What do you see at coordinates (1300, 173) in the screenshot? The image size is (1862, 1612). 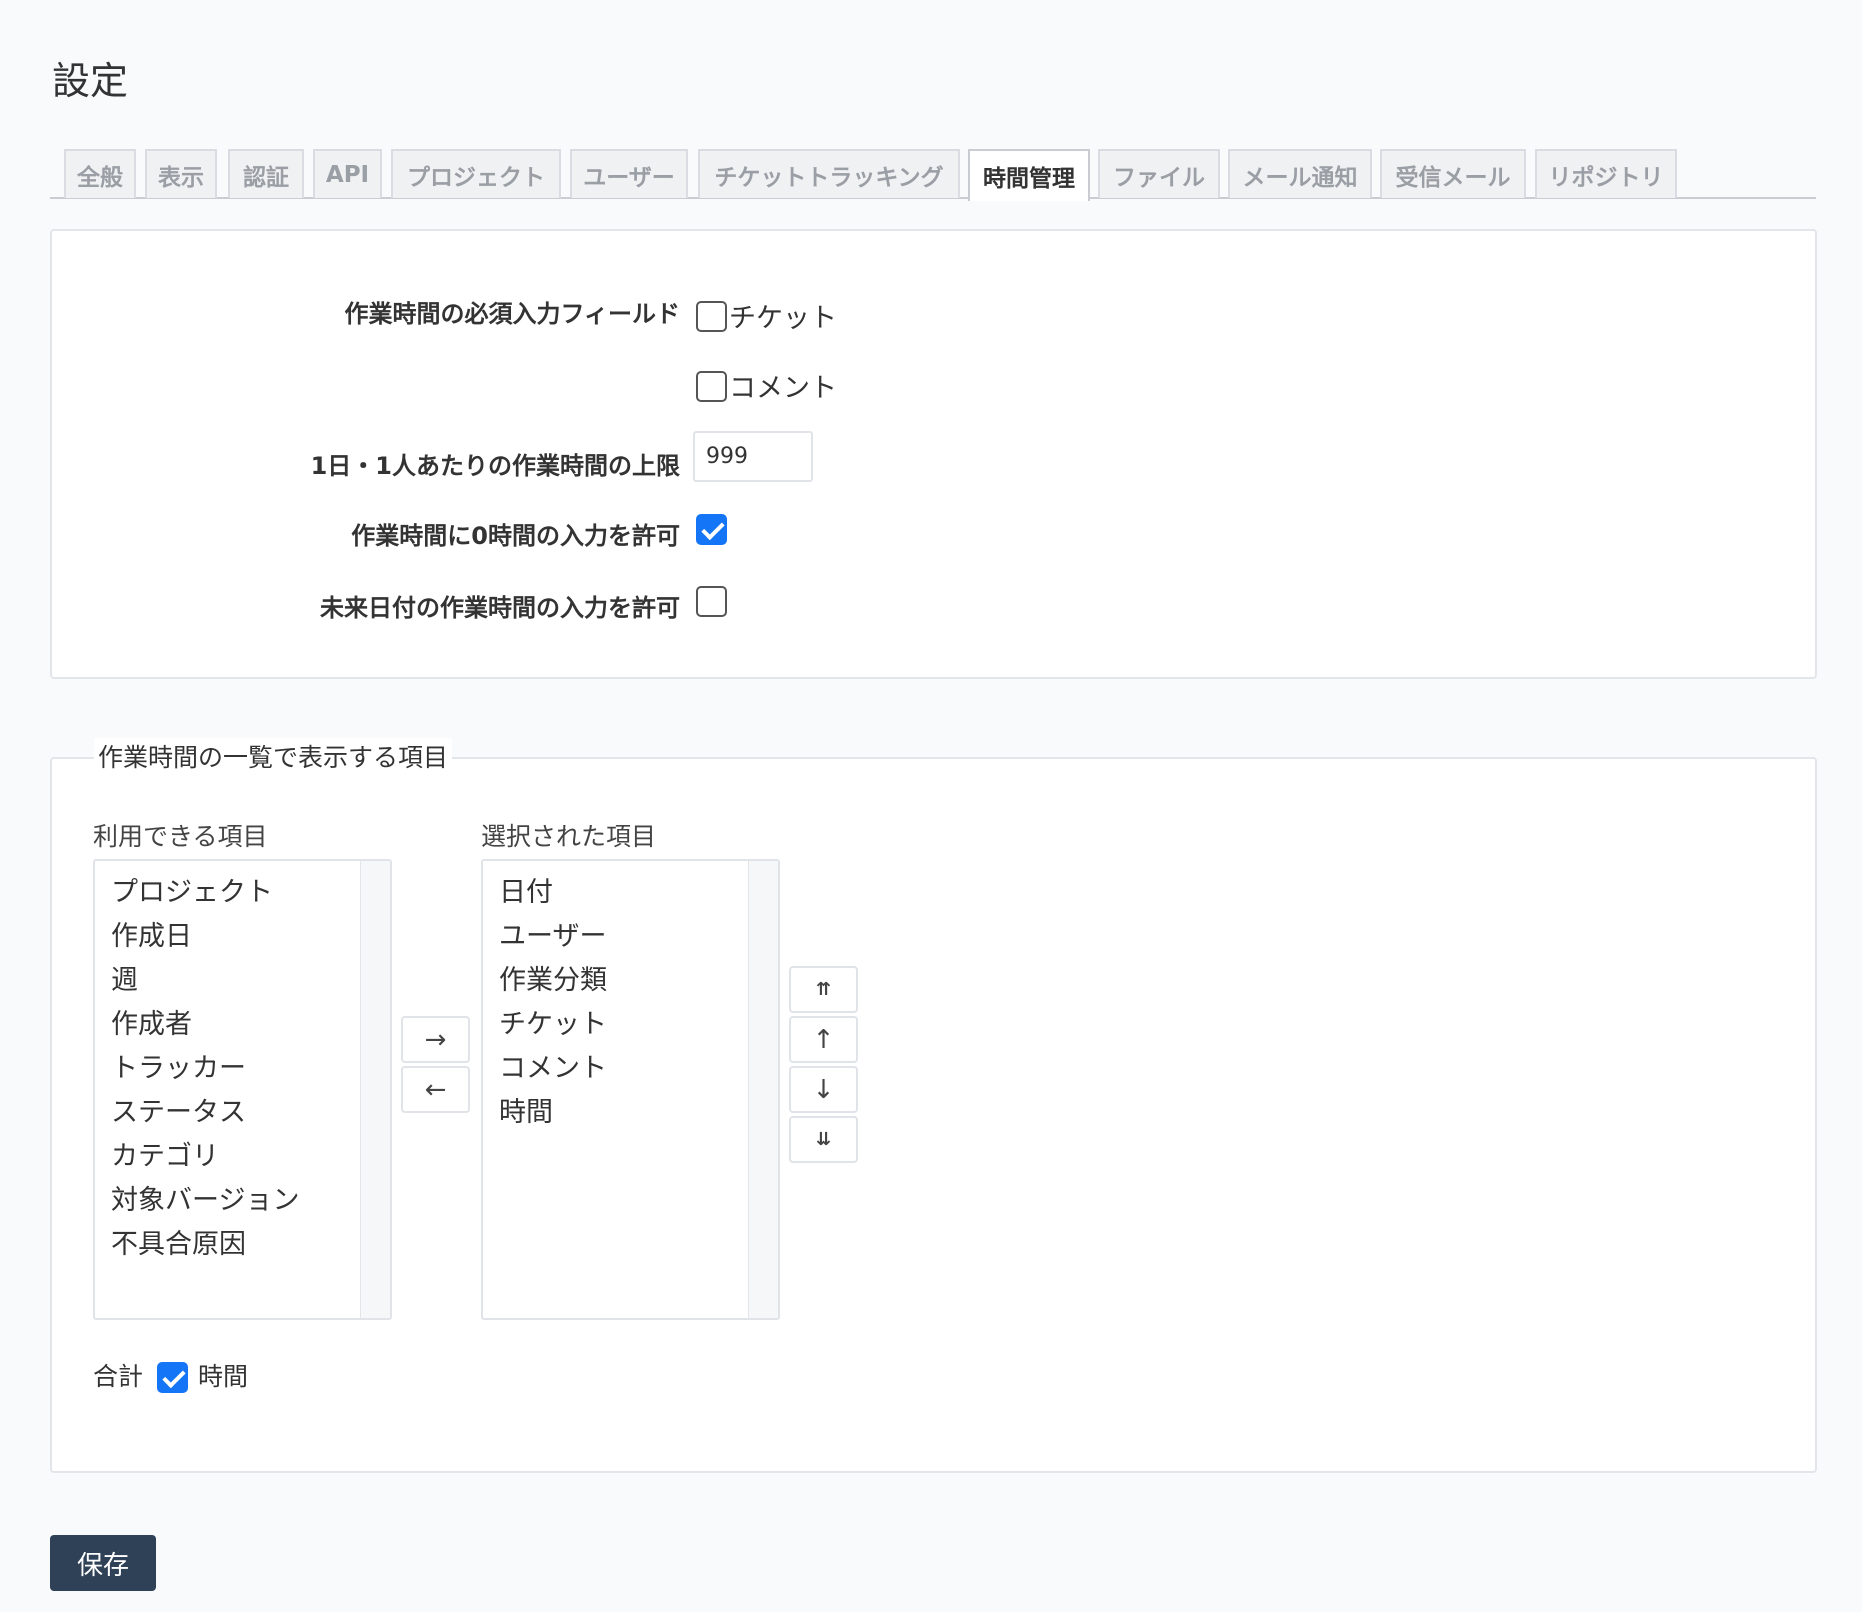 I see `tab-email-notifications: メール通知` at bounding box center [1300, 173].